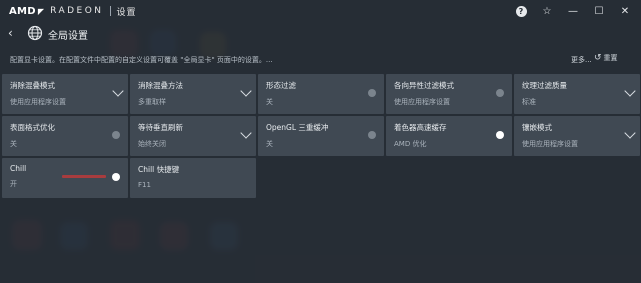 The height and width of the screenshot is (283, 641). I want to click on radeon-logo: RADEON, so click(77, 11).